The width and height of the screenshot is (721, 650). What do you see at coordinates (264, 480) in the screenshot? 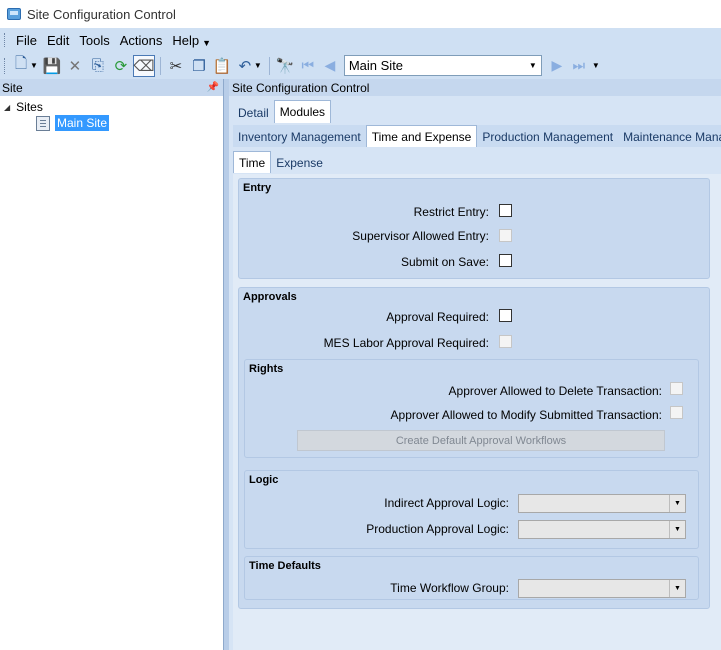
I see `logic-group-title: Logic` at bounding box center [264, 480].